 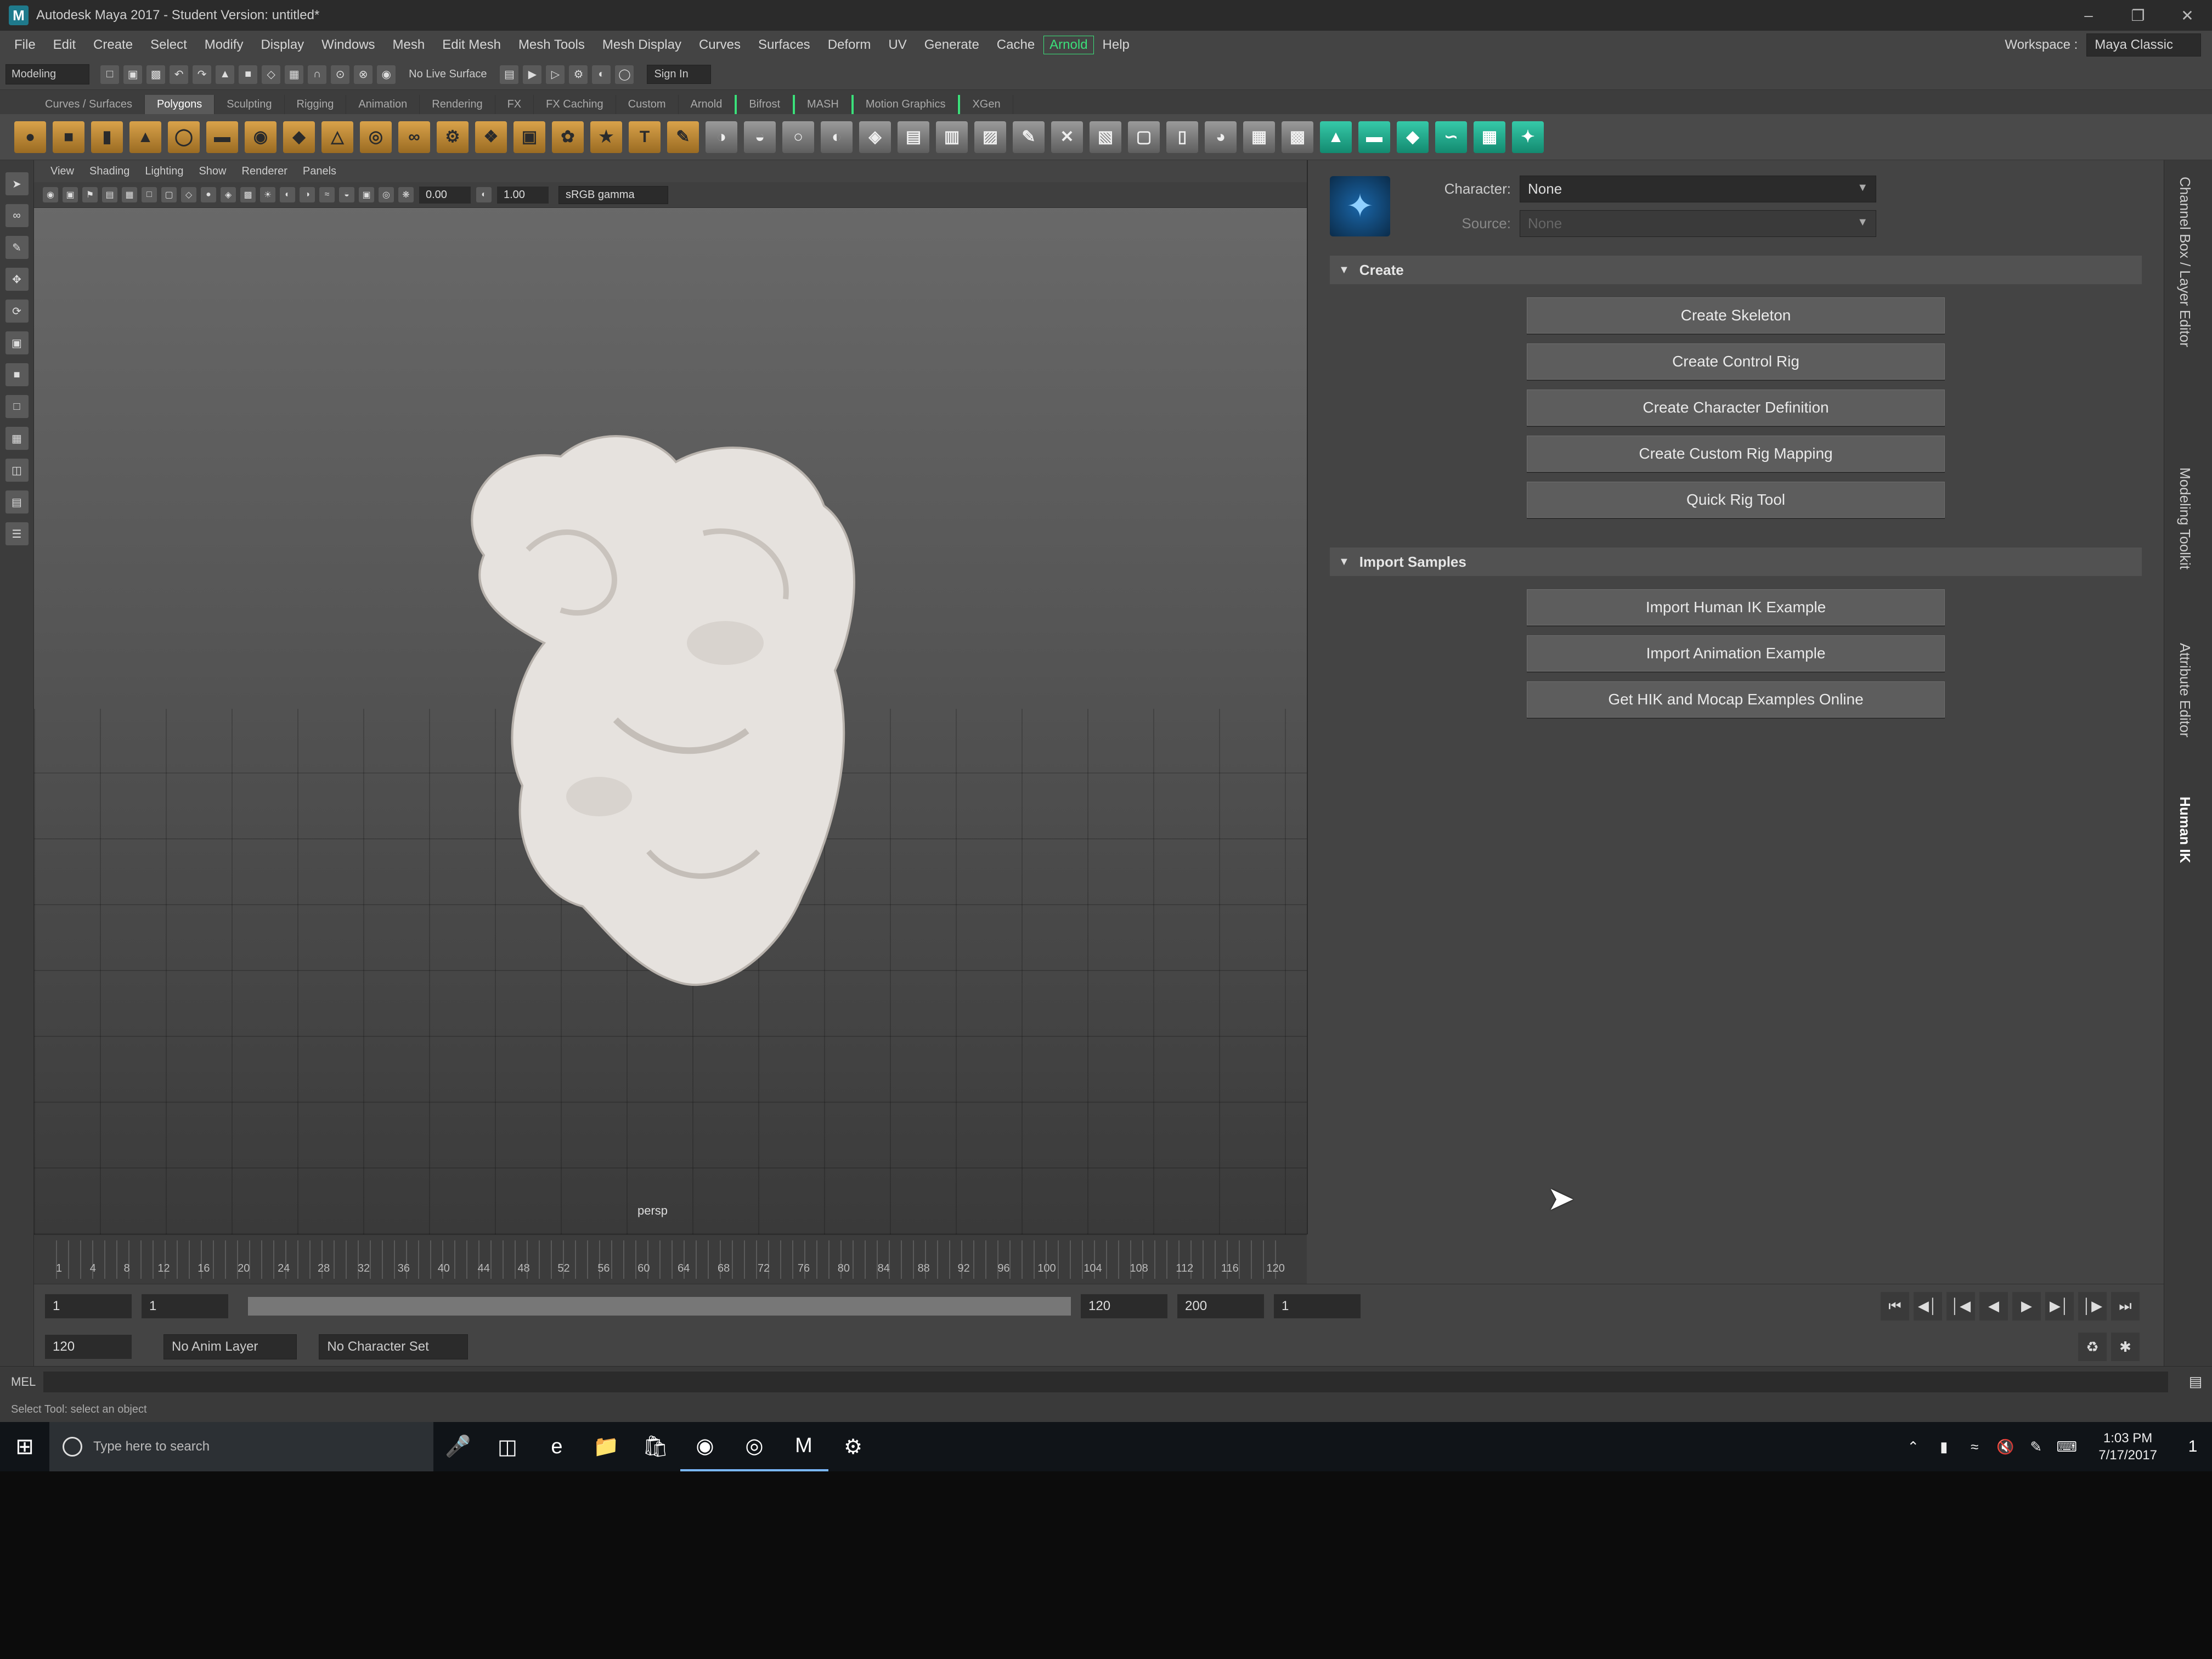 What do you see at coordinates (1960, 1306) in the screenshot?
I see `step-back-frame-icon: │◀` at bounding box center [1960, 1306].